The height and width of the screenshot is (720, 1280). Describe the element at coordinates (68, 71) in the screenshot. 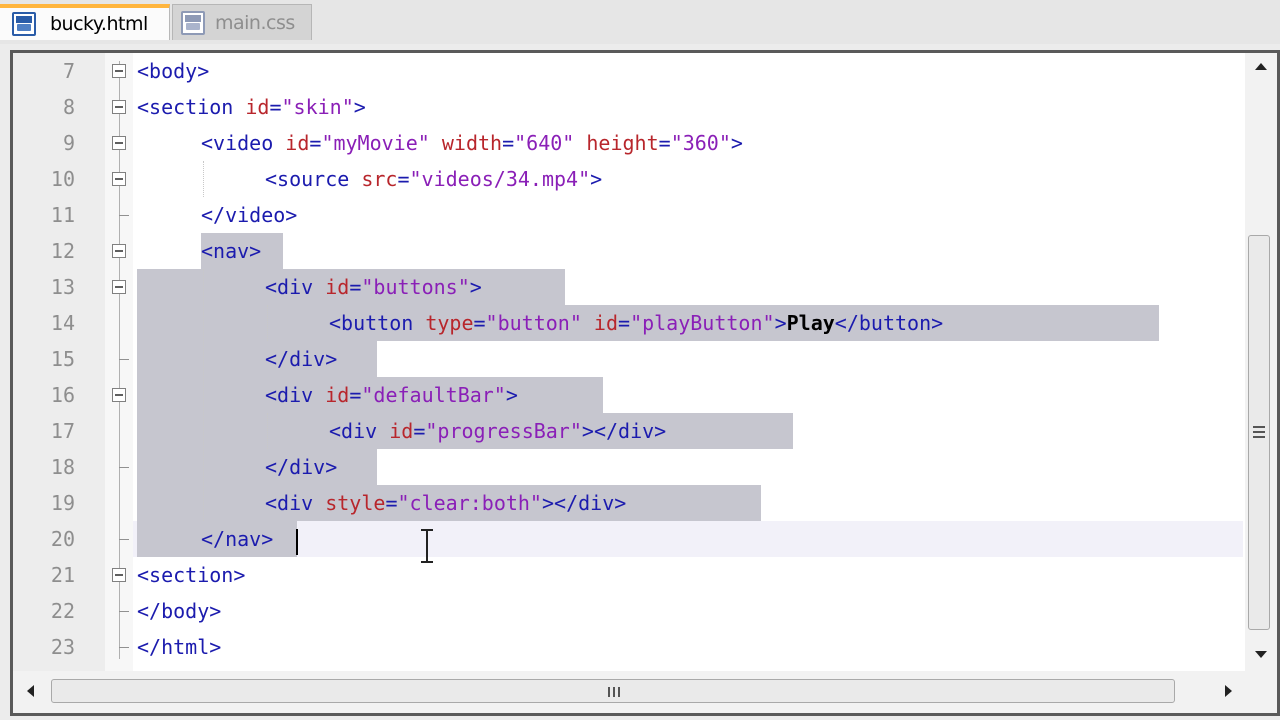

I see `line-number: 7` at that location.